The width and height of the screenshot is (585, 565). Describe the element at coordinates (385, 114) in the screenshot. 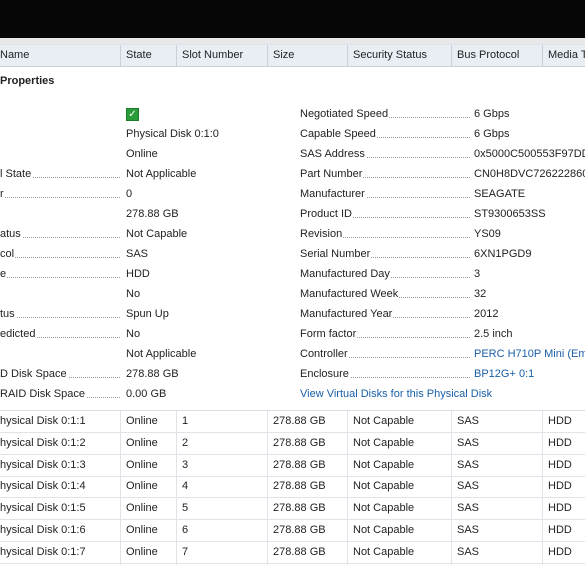

I see `property-label: Negotiated Speed` at that location.